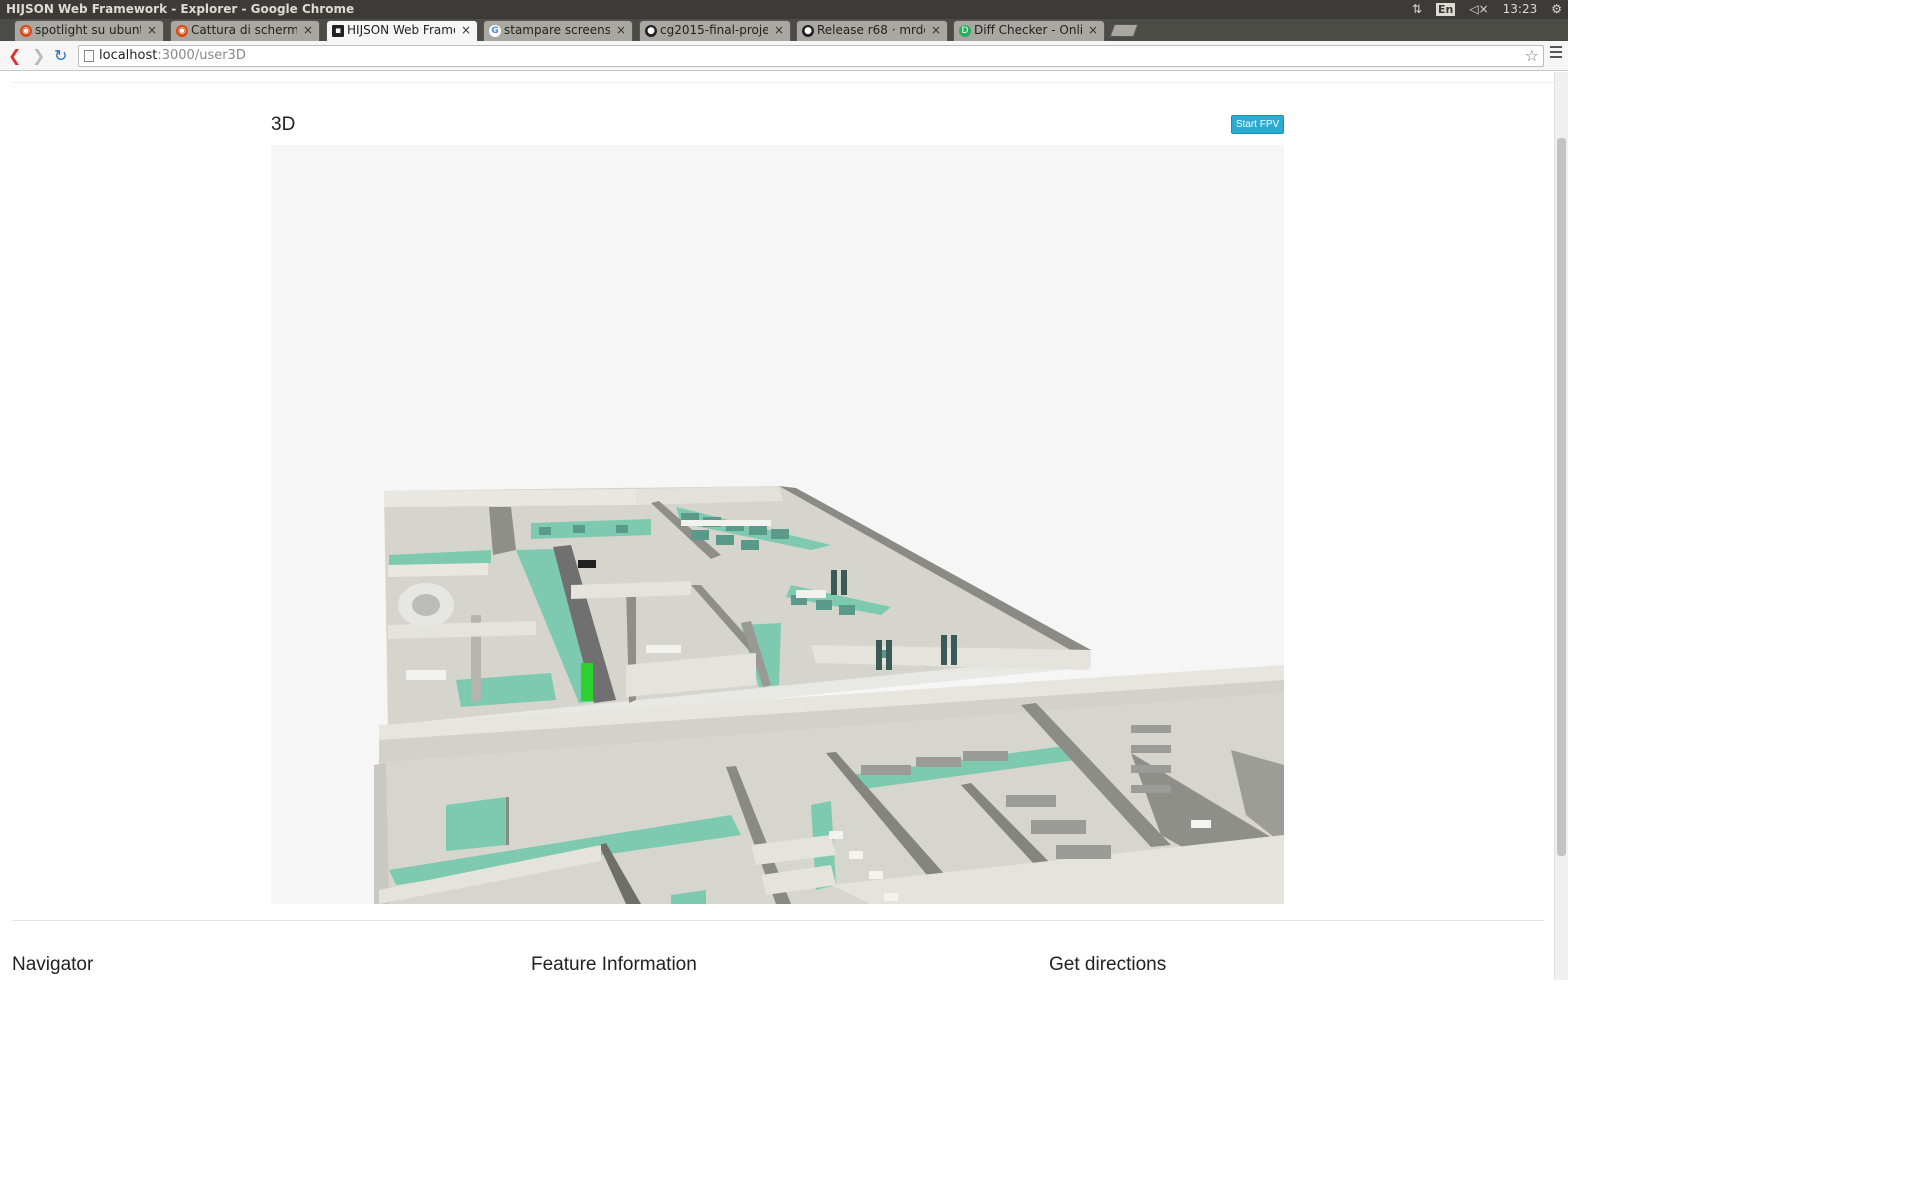 Image resolution: width=1920 pixels, height=1200 pixels. What do you see at coordinates (283, 124) in the screenshot?
I see `page-title: 3D` at bounding box center [283, 124].